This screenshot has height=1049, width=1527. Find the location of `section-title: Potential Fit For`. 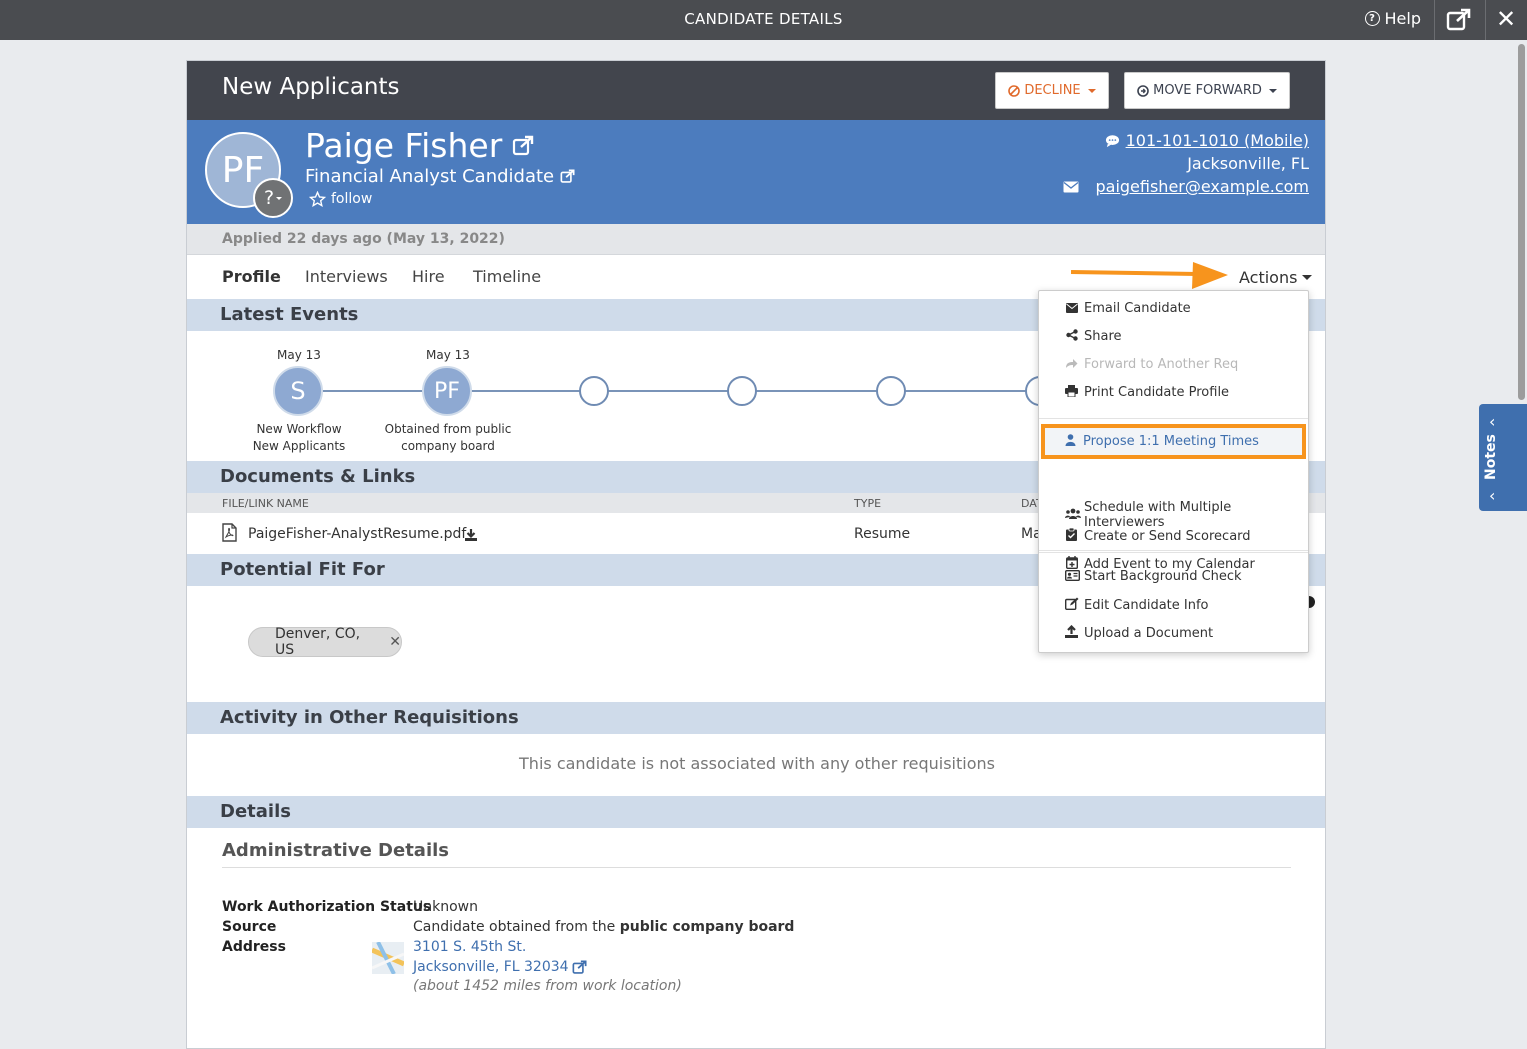

section-title: Potential Fit For is located at coordinates (302, 569).